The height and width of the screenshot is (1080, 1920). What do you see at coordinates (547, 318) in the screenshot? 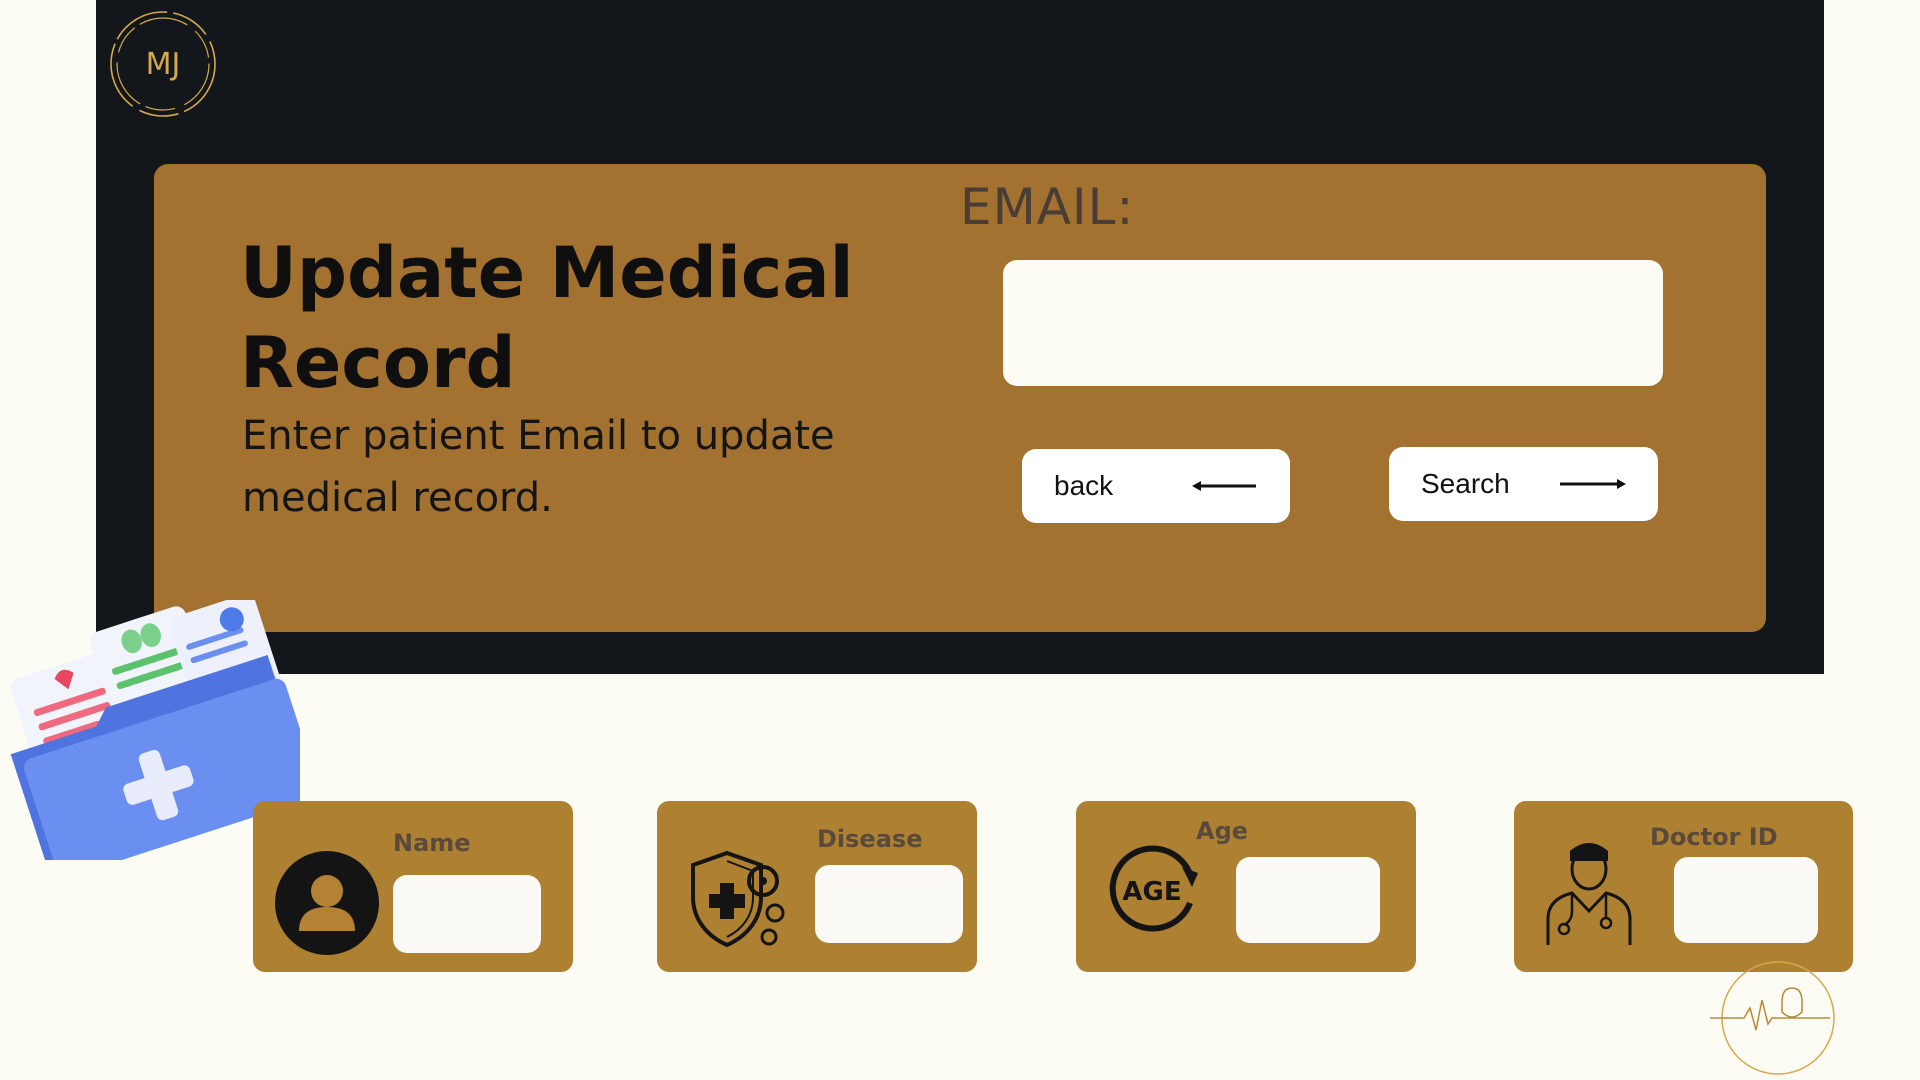
I see `page-title: Update Medical Record` at bounding box center [547, 318].